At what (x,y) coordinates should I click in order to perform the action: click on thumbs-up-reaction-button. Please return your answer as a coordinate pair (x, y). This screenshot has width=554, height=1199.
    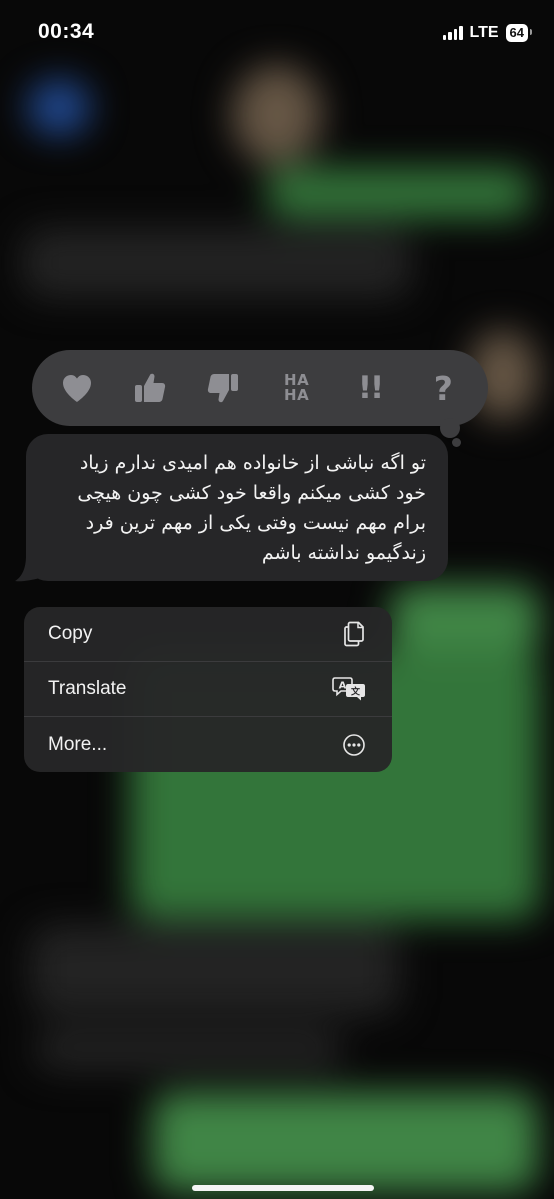
    Looking at the image, I should click on (150, 388).